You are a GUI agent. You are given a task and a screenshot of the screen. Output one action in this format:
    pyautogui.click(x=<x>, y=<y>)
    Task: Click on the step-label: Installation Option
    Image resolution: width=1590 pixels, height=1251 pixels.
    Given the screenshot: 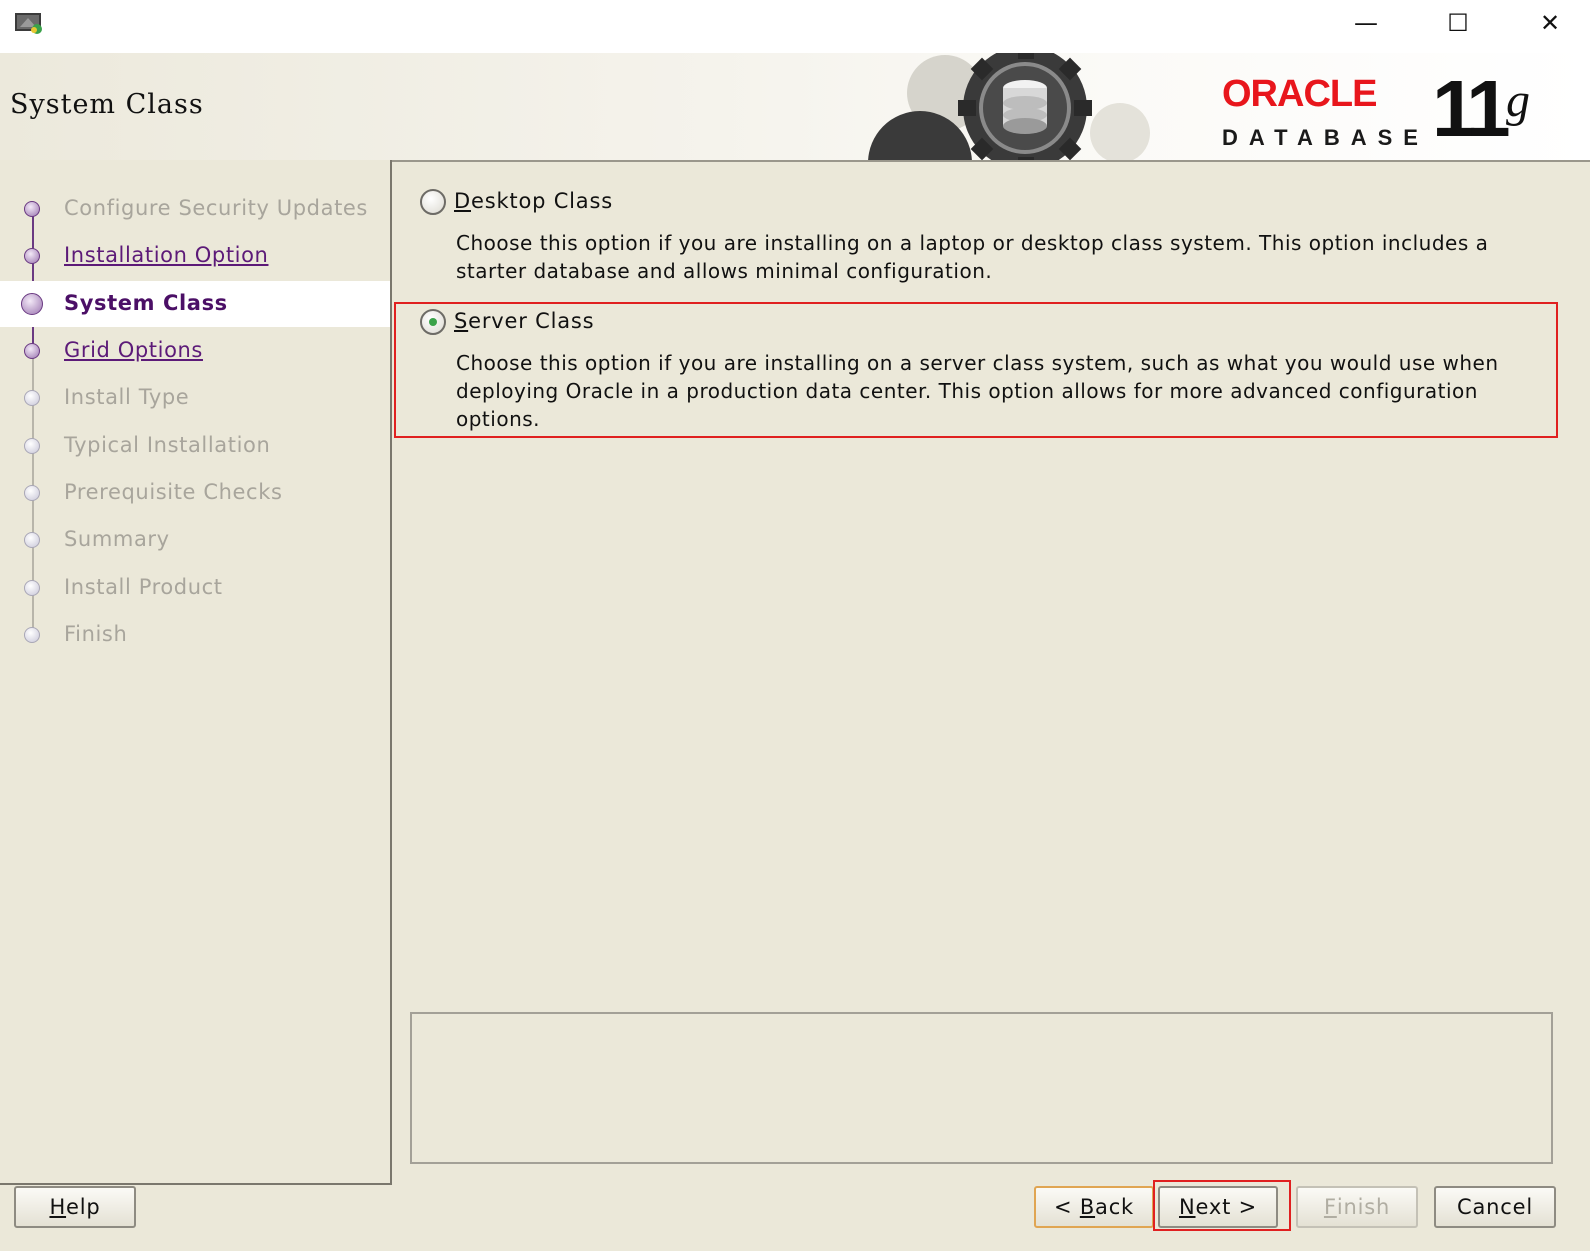 What is the action you would take?
    pyautogui.click(x=166, y=255)
    